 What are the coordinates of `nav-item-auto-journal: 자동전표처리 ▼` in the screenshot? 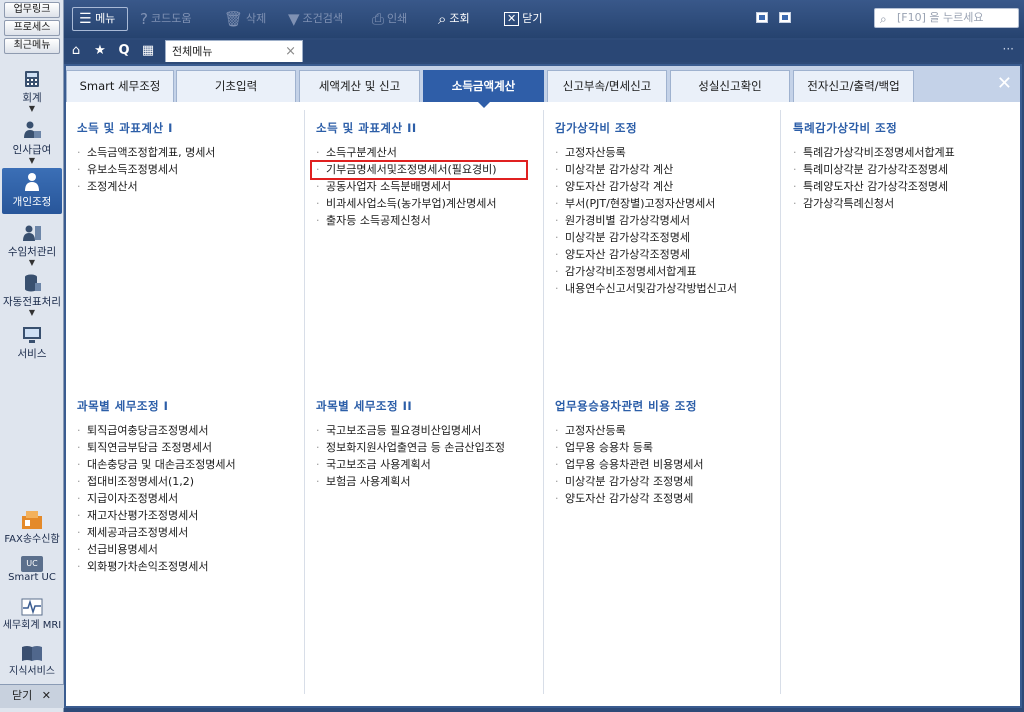 It's located at (32, 297).